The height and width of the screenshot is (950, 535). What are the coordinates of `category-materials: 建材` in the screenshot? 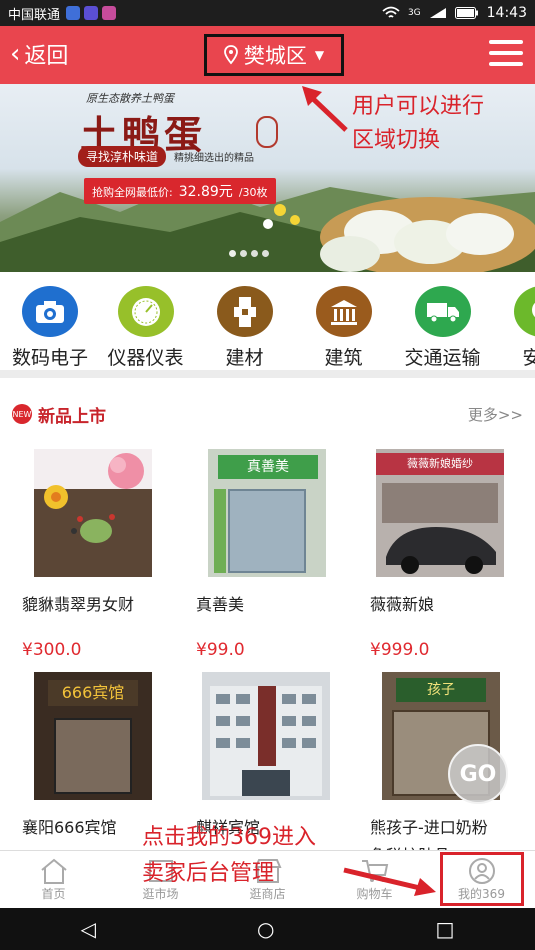 It's located at (244, 321).